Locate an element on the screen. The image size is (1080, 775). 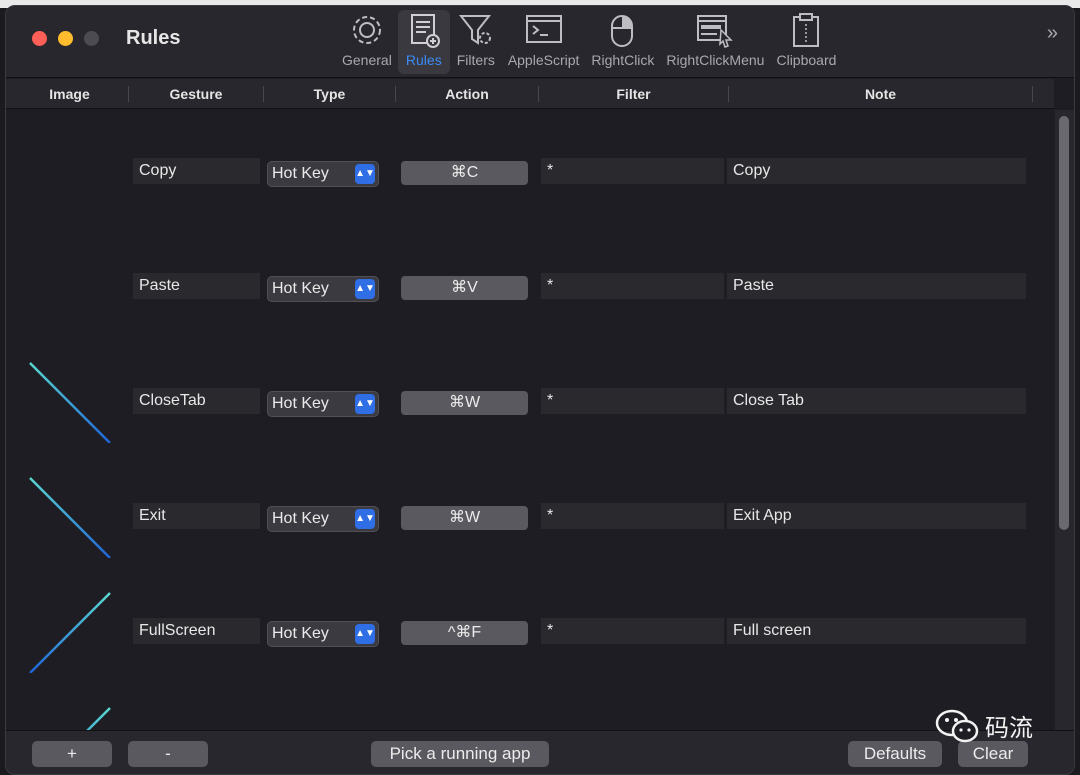
tab-applescript: AppleScript is located at coordinates (544, 42).